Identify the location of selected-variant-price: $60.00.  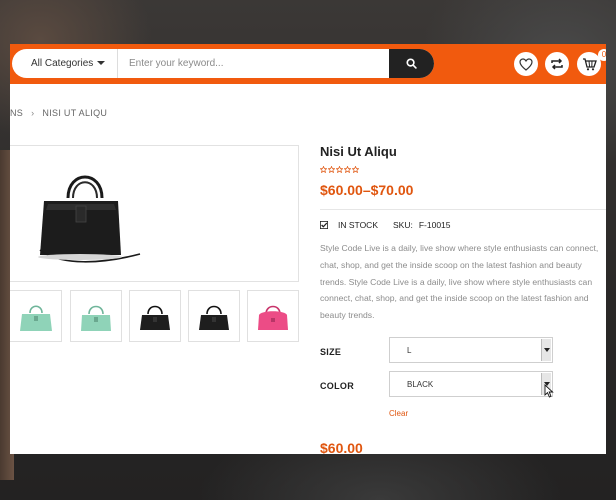
(341, 447).